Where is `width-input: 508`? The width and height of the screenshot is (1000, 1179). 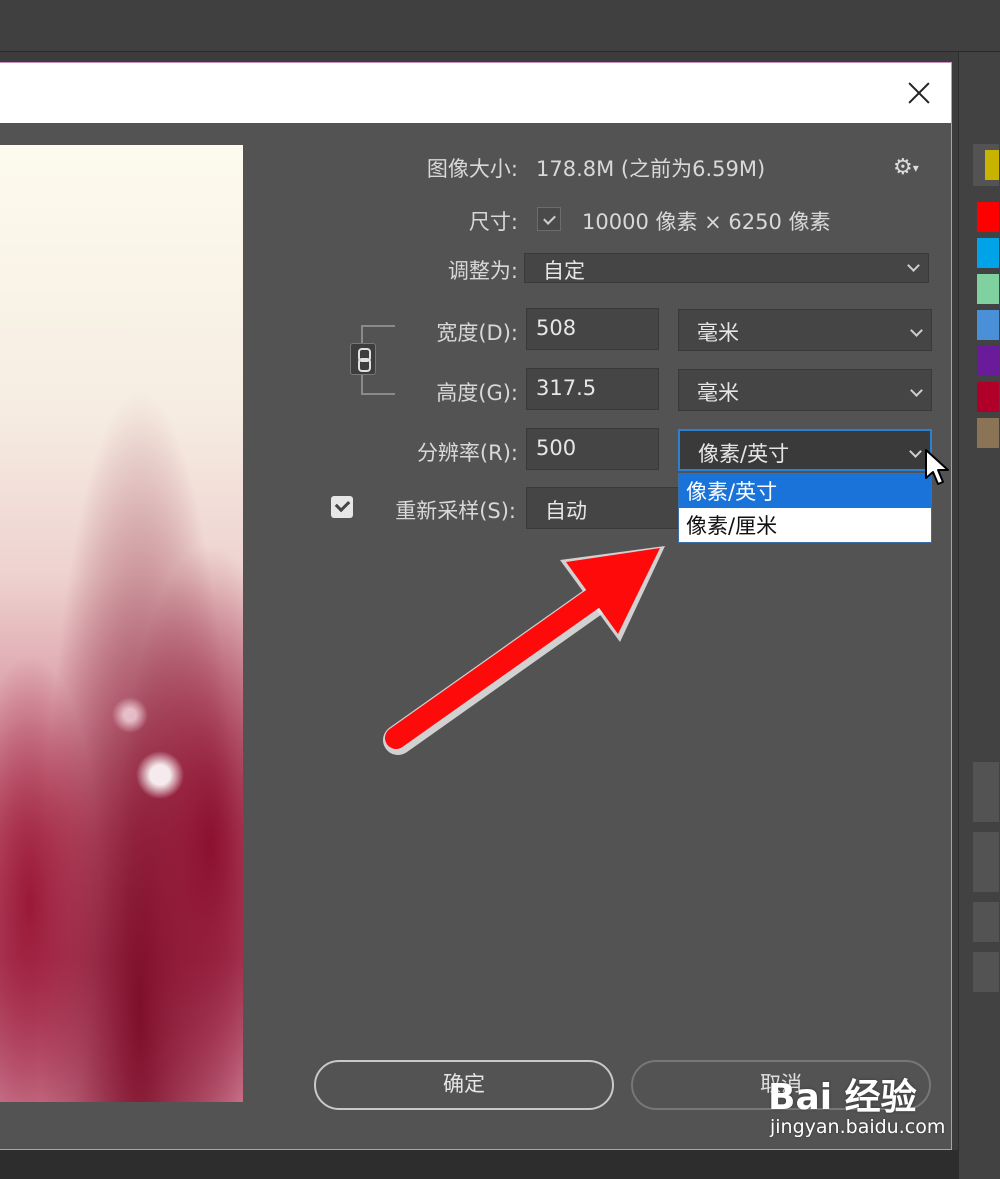
width-input: 508 is located at coordinates (592, 329).